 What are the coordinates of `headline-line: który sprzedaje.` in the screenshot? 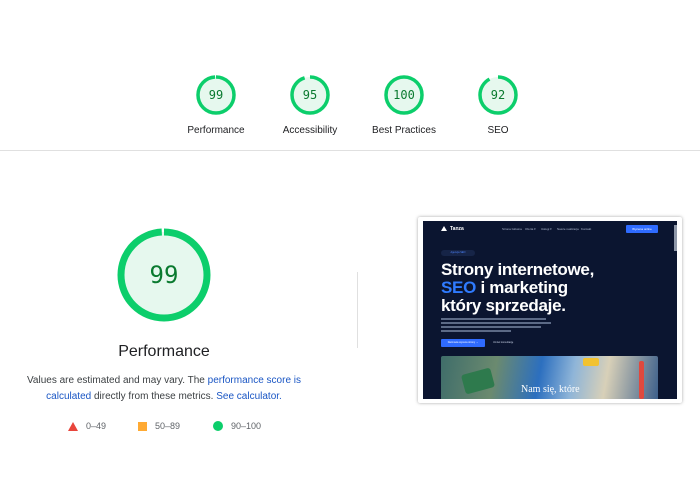 It's located at (503, 305).